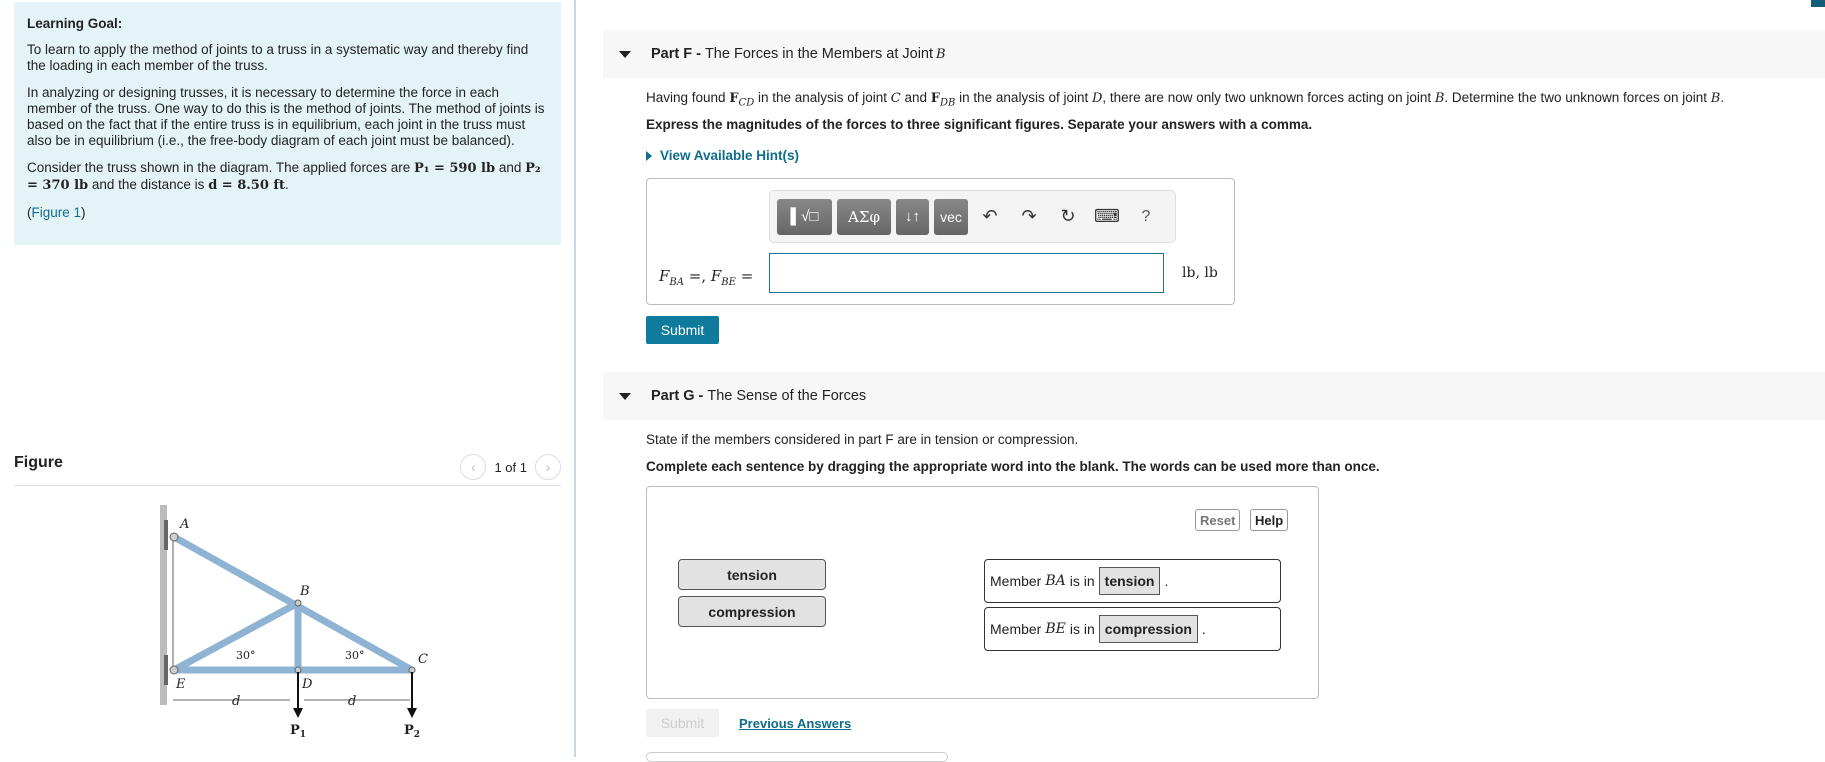  What do you see at coordinates (1214, 396) in the screenshot?
I see `part-g-header: Part G - The Sense of the Forces` at bounding box center [1214, 396].